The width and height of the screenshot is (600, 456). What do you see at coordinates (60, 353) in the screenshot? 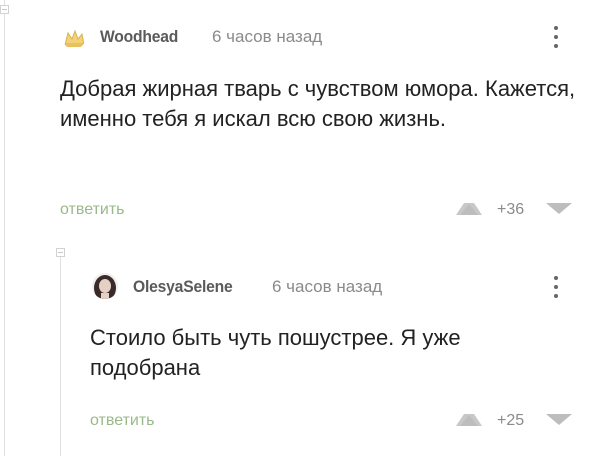
I see `thread-line-nested` at bounding box center [60, 353].